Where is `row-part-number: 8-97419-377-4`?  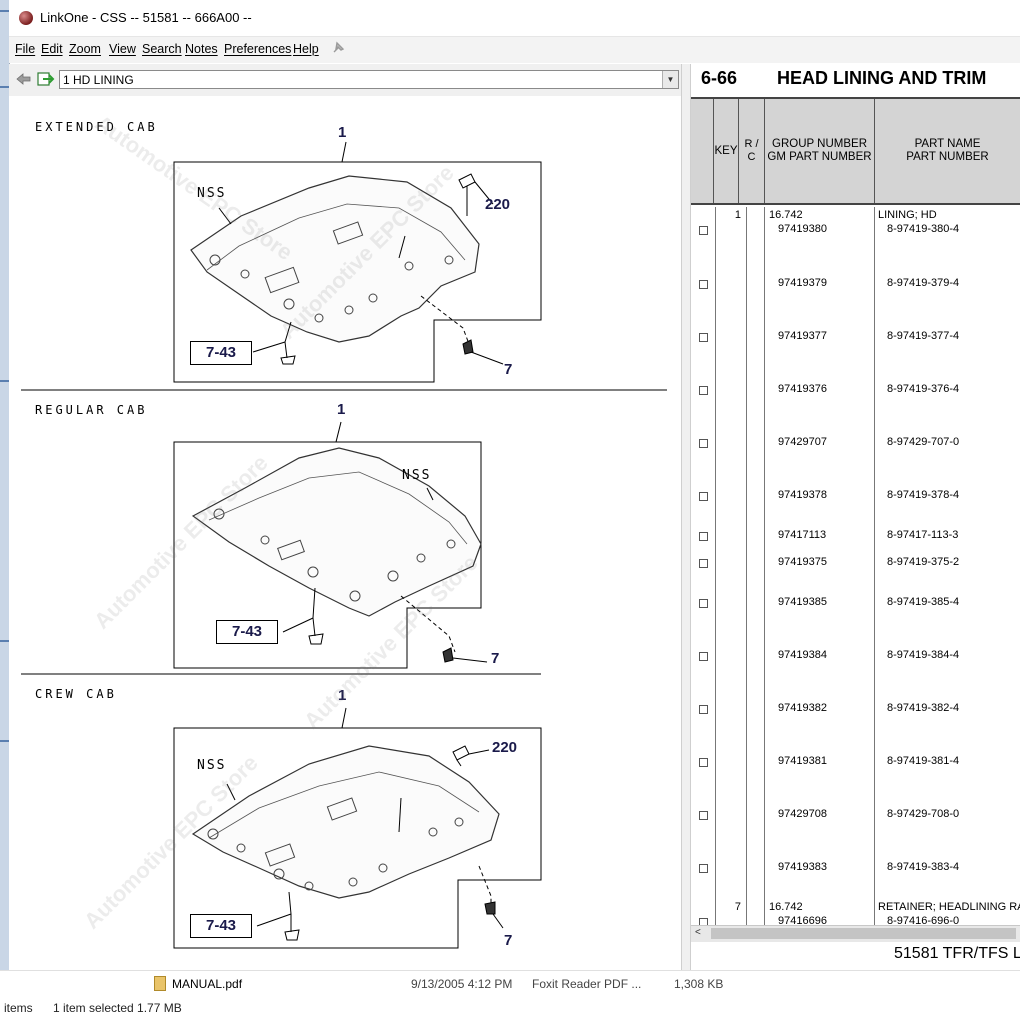 row-part-number: 8-97419-377-4 is located at coordinates (923, 336).